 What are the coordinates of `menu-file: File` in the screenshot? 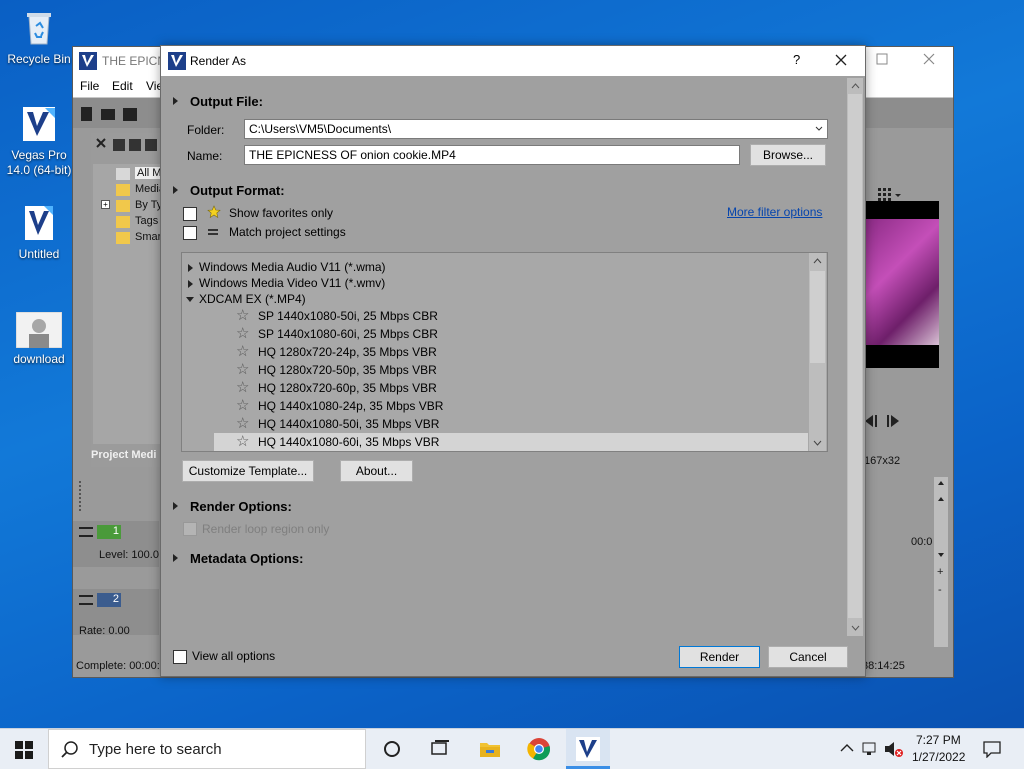 It's located at (89, 86).